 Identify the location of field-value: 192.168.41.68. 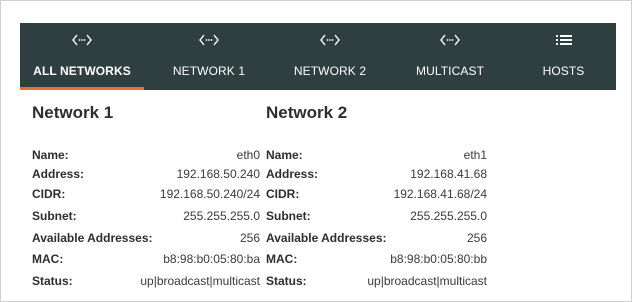
(448, 174).